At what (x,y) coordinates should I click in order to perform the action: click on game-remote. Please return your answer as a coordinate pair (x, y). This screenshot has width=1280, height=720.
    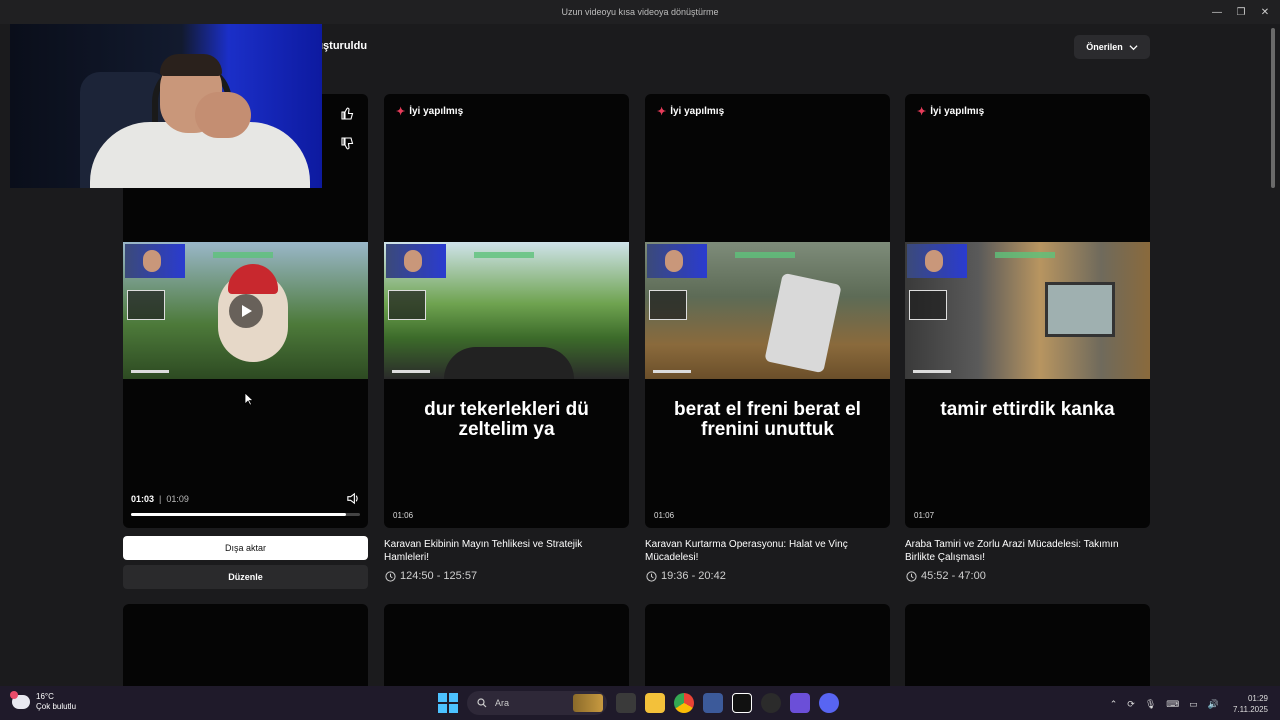
    Looking at the image, I should click on (803, 323).